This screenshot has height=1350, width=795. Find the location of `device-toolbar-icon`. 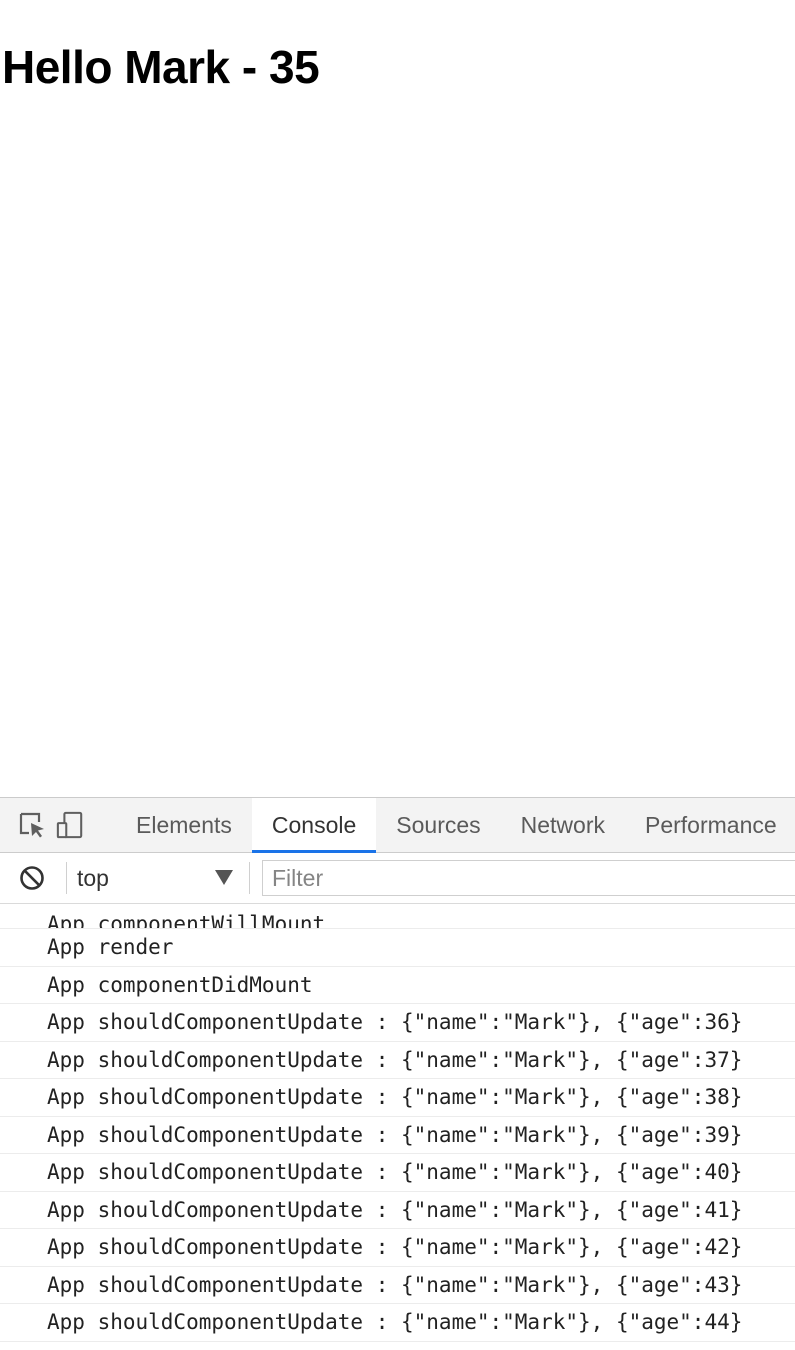

device-toolbar-icon is located at coordinates (70, 825).